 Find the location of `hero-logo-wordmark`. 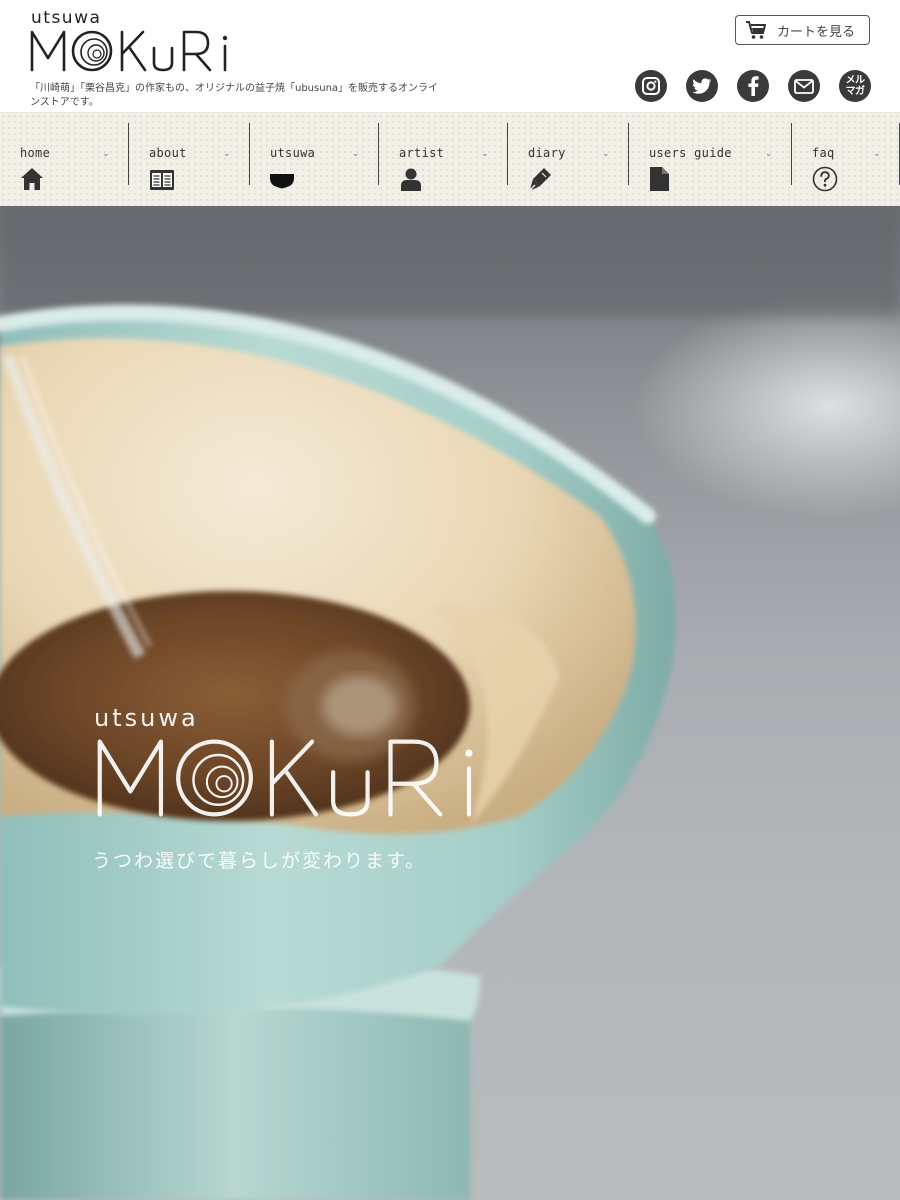

hero-logo-wordmark is located at coordinates (285, 778).